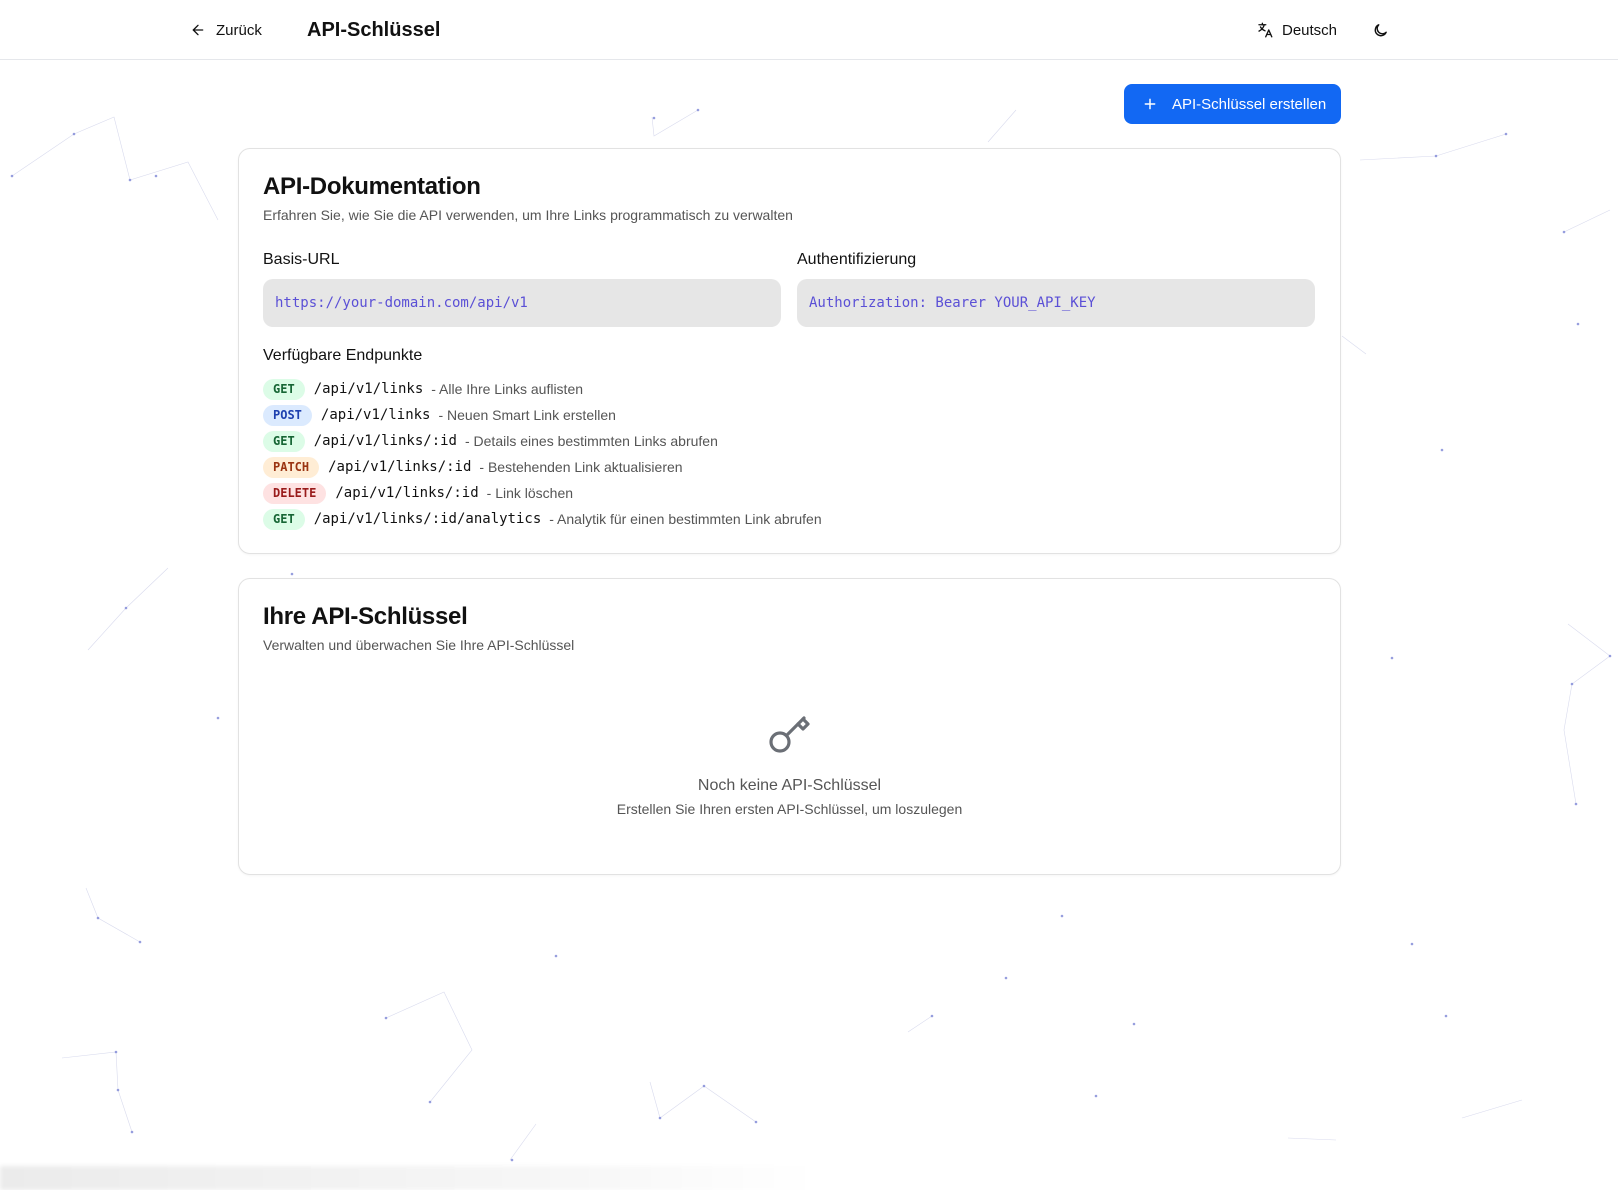 The width and height of the screenshot is (1618, 1190). Describe the element at coordinates (427, 519) in the screenshot. I see `endpoint-path: /api/v1/links/:id/analytics` at that location.